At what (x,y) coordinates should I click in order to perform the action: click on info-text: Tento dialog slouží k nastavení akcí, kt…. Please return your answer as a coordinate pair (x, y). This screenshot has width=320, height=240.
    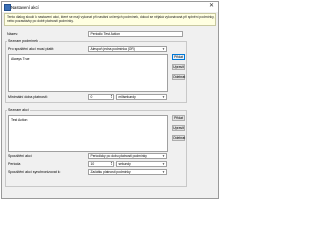
    Looking at the image, I should click on (111, 19).